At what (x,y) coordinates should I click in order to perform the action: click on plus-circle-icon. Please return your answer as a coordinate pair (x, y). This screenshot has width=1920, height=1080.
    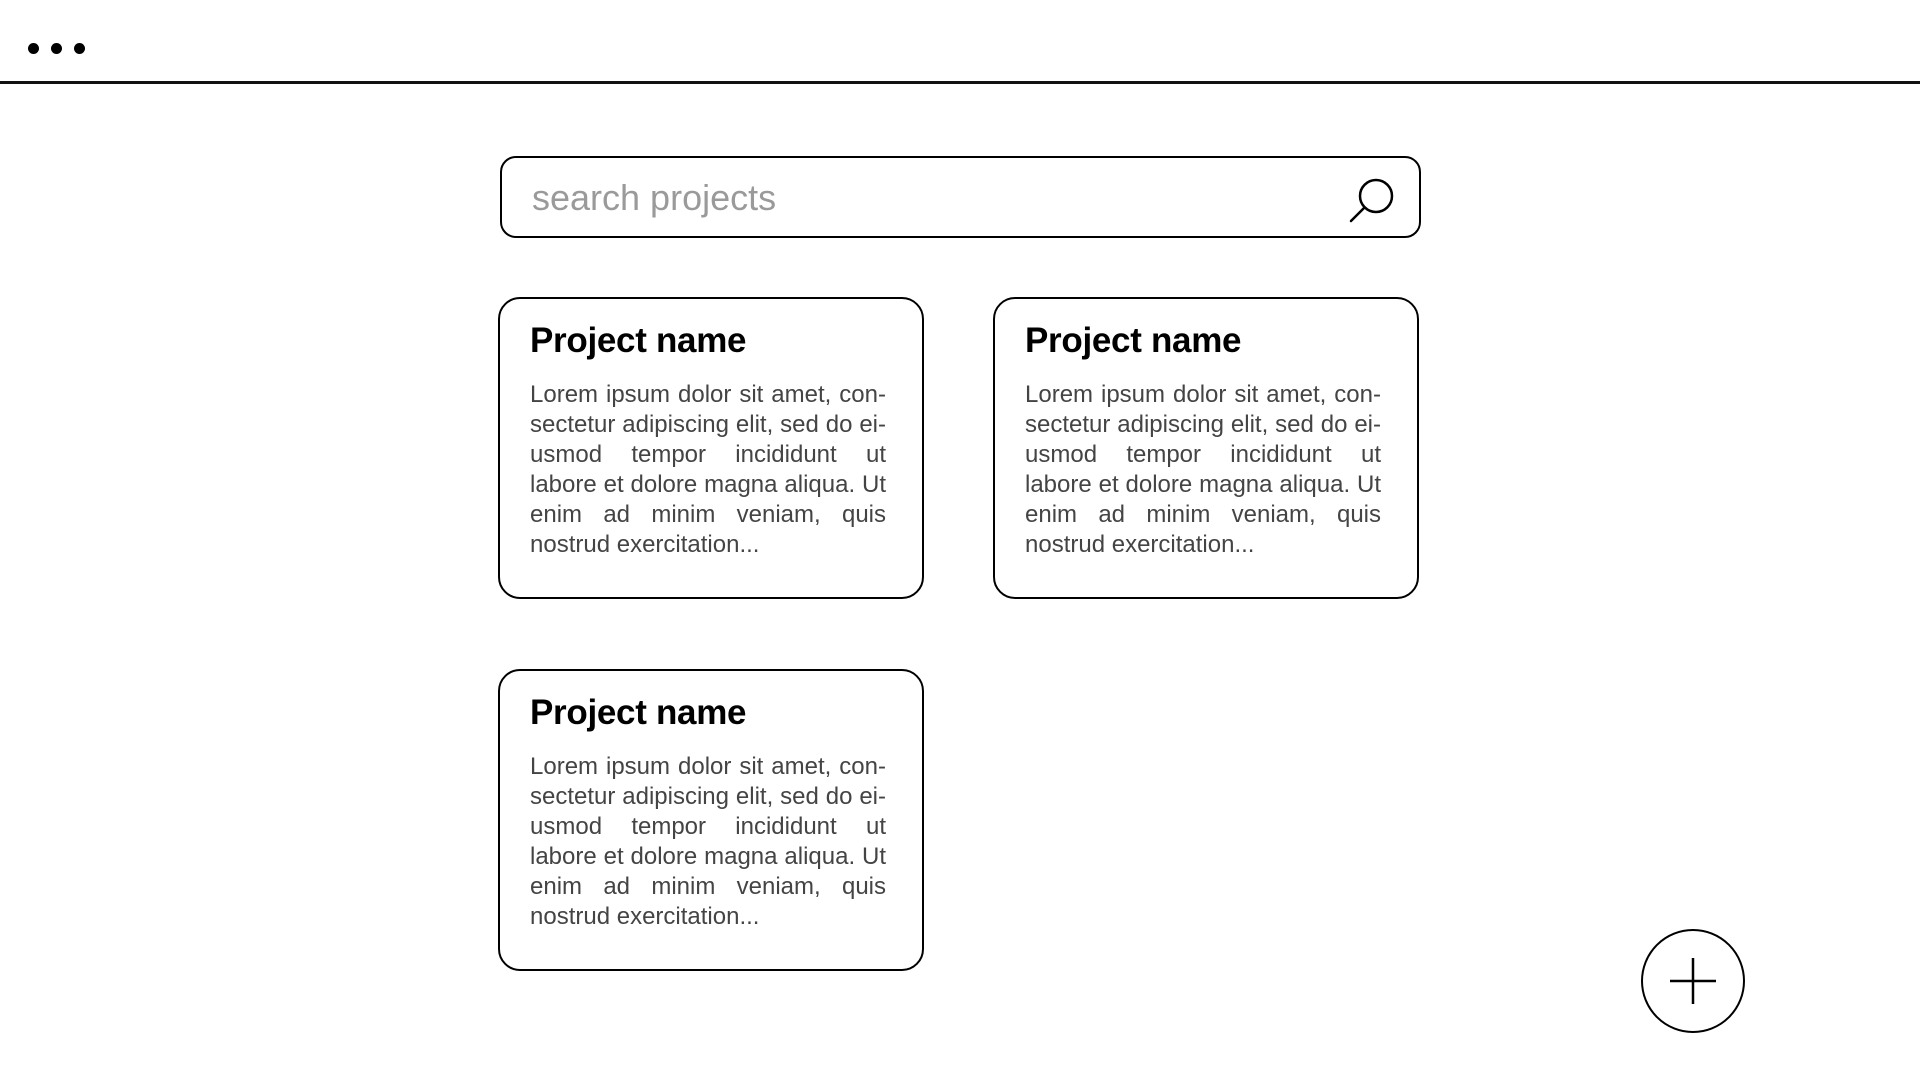
    Looking at the image, I should click on (1693, 981).